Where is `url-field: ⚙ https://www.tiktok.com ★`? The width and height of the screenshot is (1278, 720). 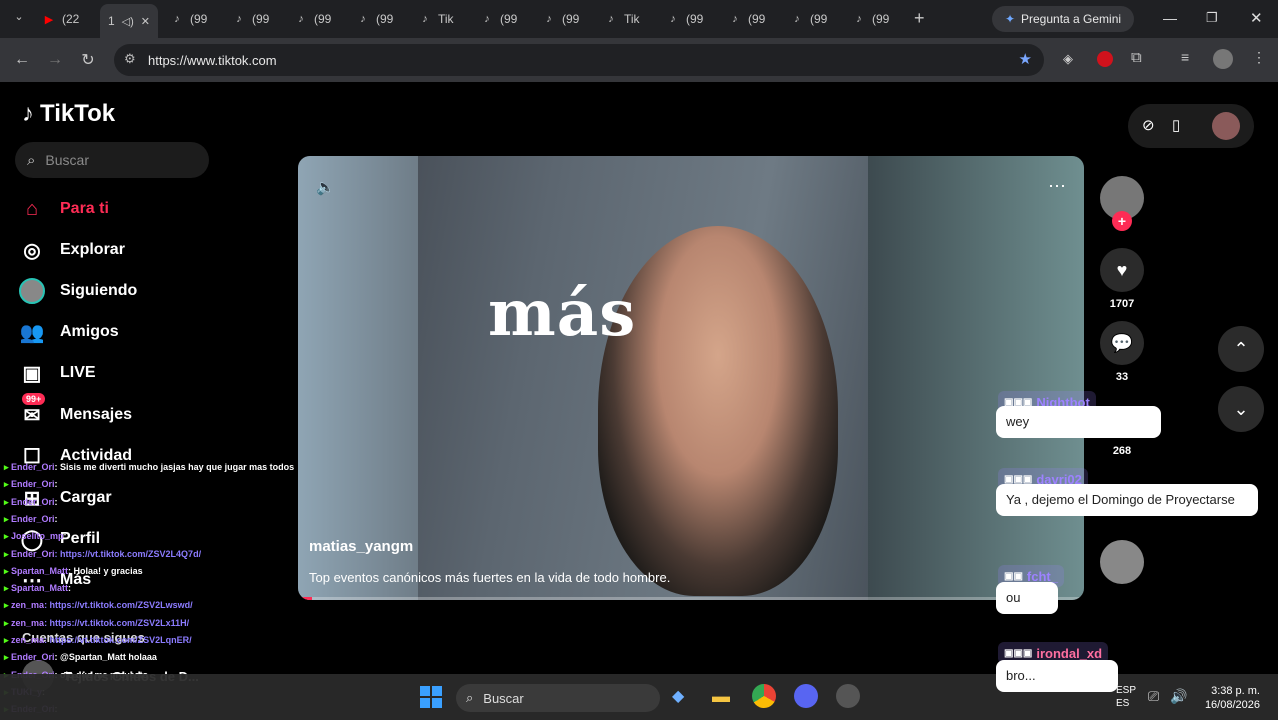 url-field: ⚙ https://www.tiktok.com ★ is located at coordinates (579, 60).